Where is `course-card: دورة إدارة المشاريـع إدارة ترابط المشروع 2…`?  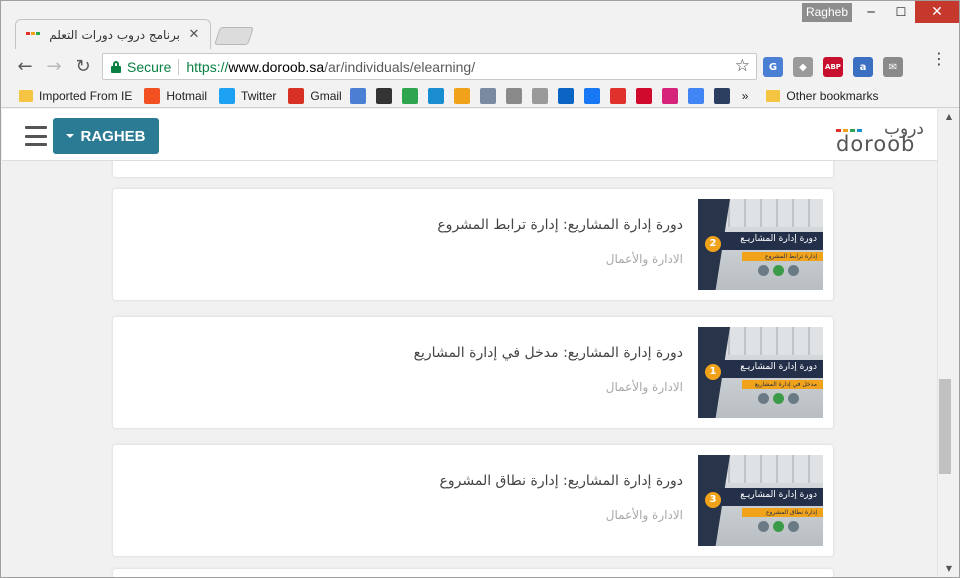
course-card: دورة إدارة المشاريـع إدارة ترابط المشروع 2… is located at coordinates (473, 244).